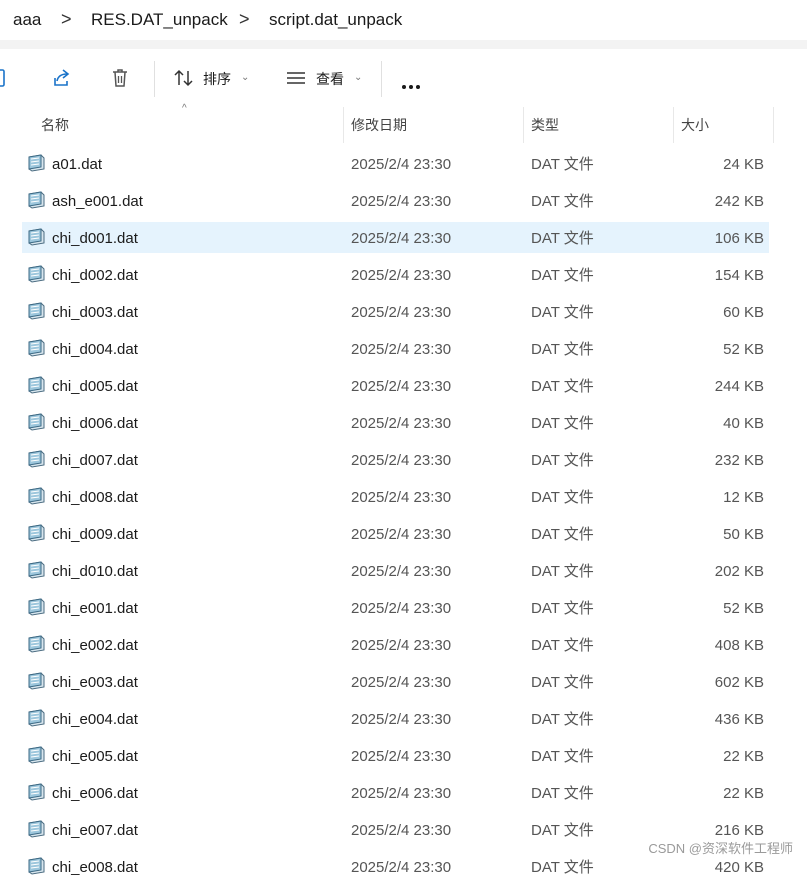  What do you see at coordinates (27, 20) in the screenshot?
I see `breadcrumb-item-aaa: aaa` at bounding box center [27, 20].